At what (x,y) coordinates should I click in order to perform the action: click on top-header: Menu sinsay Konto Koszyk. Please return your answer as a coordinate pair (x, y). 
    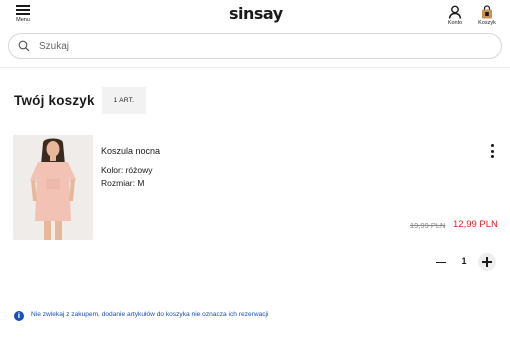
    Looking at the image, I should click on (255, 16).